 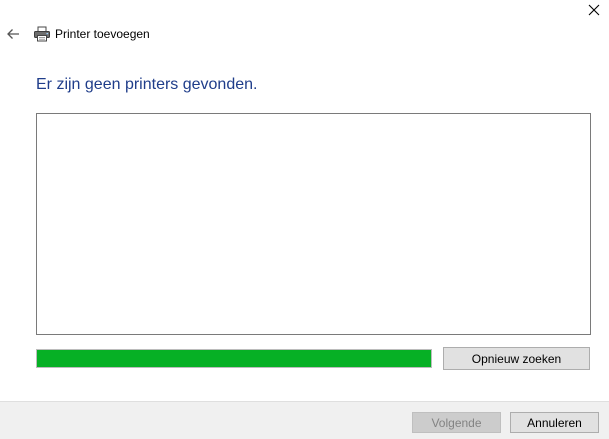 I want to click on back-button, so click(x=13, y=34).